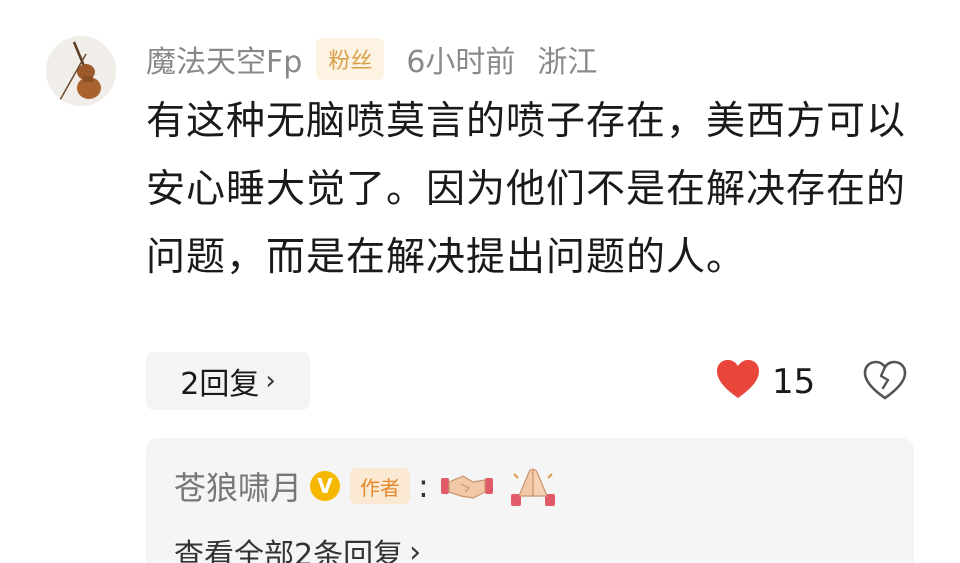  I want to click on verified-badge-icon: V, so click(325, 486).